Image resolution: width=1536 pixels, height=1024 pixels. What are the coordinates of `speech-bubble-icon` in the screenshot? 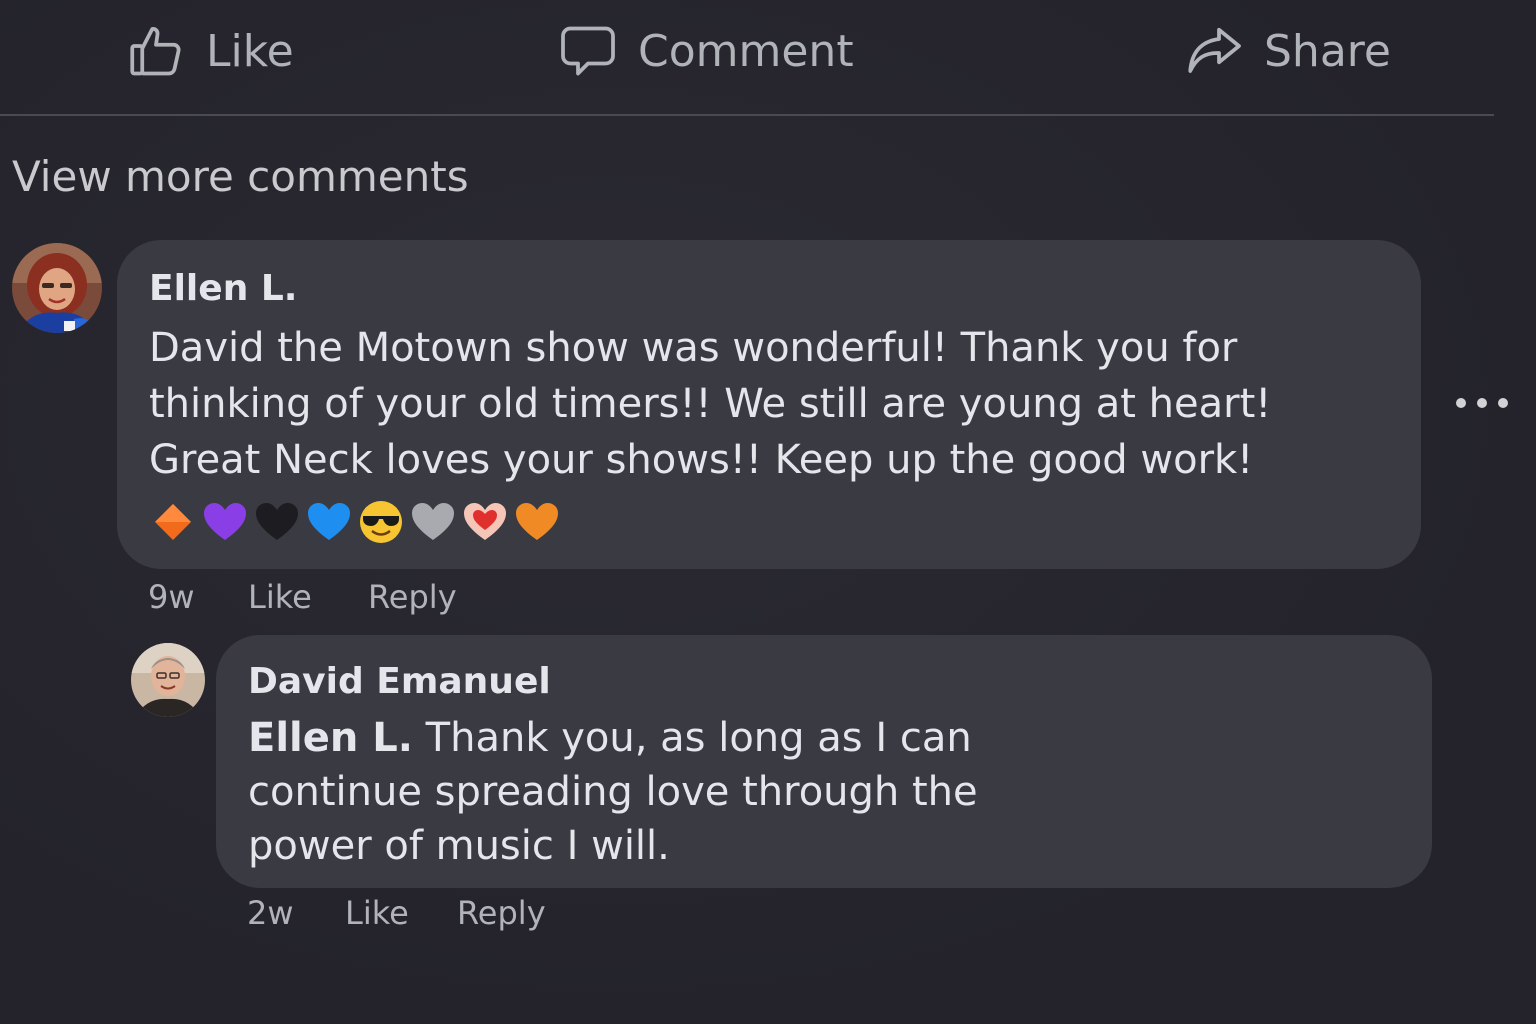 It's located at (588, 51).